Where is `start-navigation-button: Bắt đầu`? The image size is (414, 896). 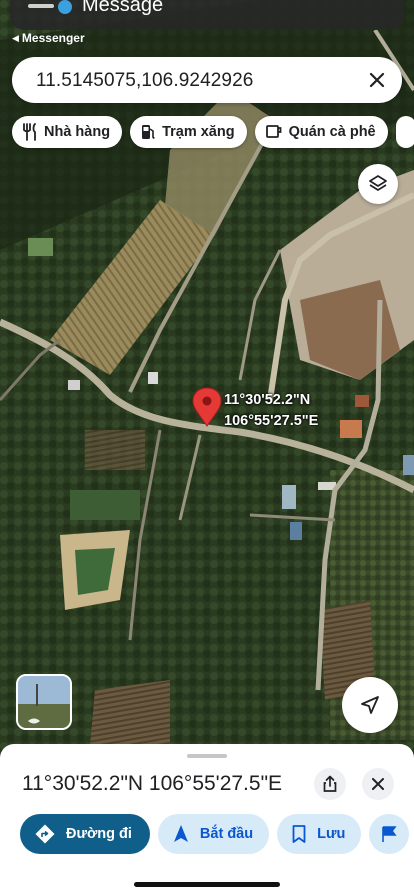 start-navigation-button: Bắt đầu is located at coordinates (213, 834).